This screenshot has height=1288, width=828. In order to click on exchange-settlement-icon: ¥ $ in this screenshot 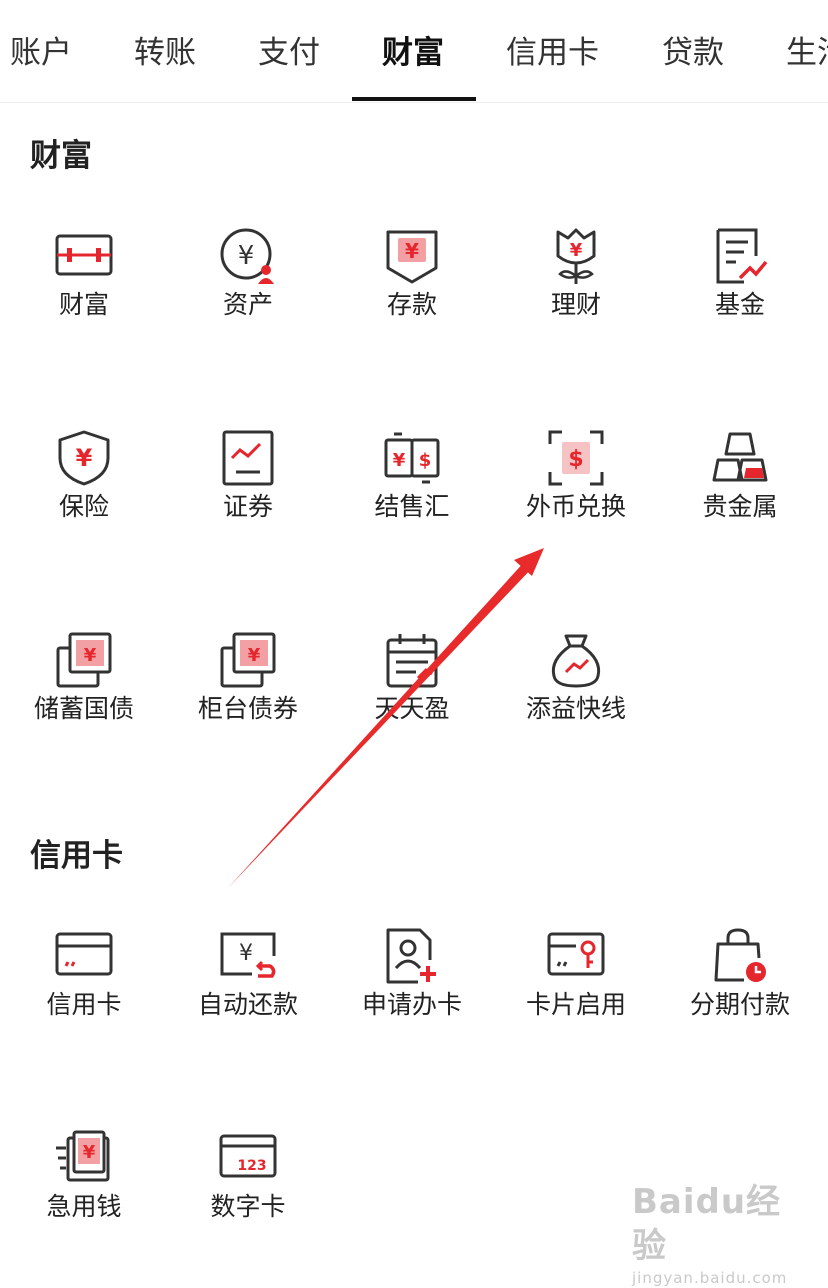, I will do `click(412, 458)`.